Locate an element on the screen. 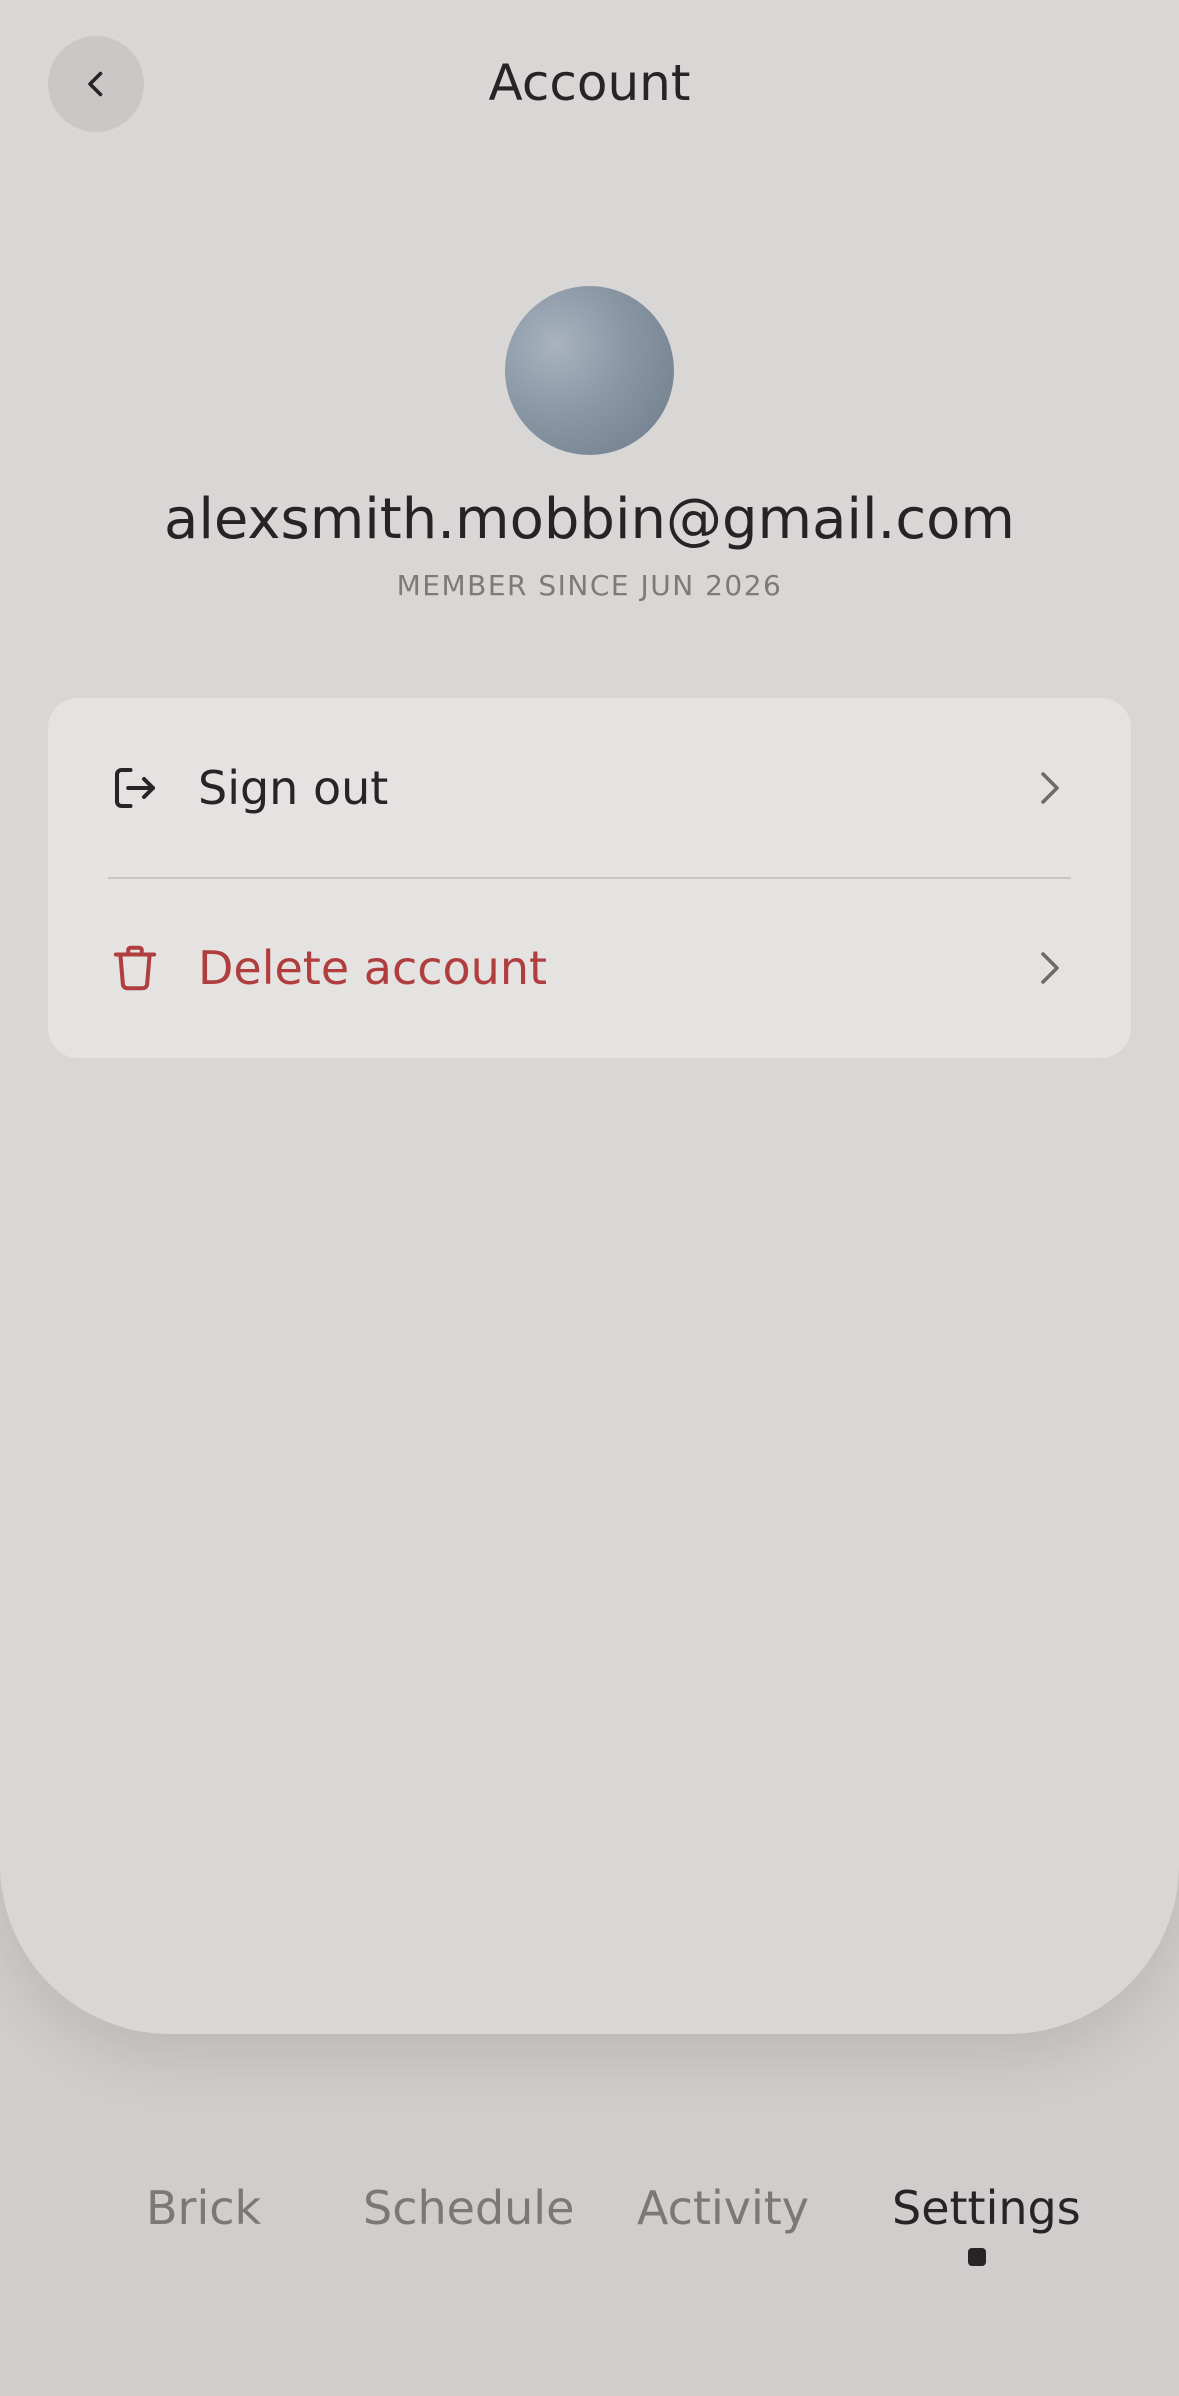 The width and height of the screenshot is (1179, 2396). tab-settings: Settings is located at coordinates (986, 2208).